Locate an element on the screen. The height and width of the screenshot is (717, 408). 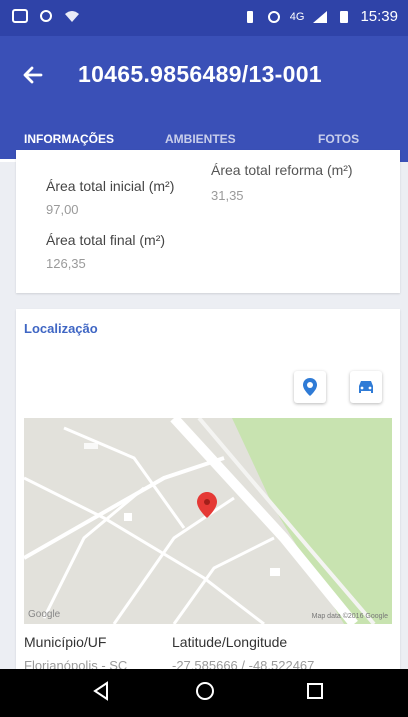
area-reforma-label: Área total reforma (m²) is located at coordinates (282, 170).